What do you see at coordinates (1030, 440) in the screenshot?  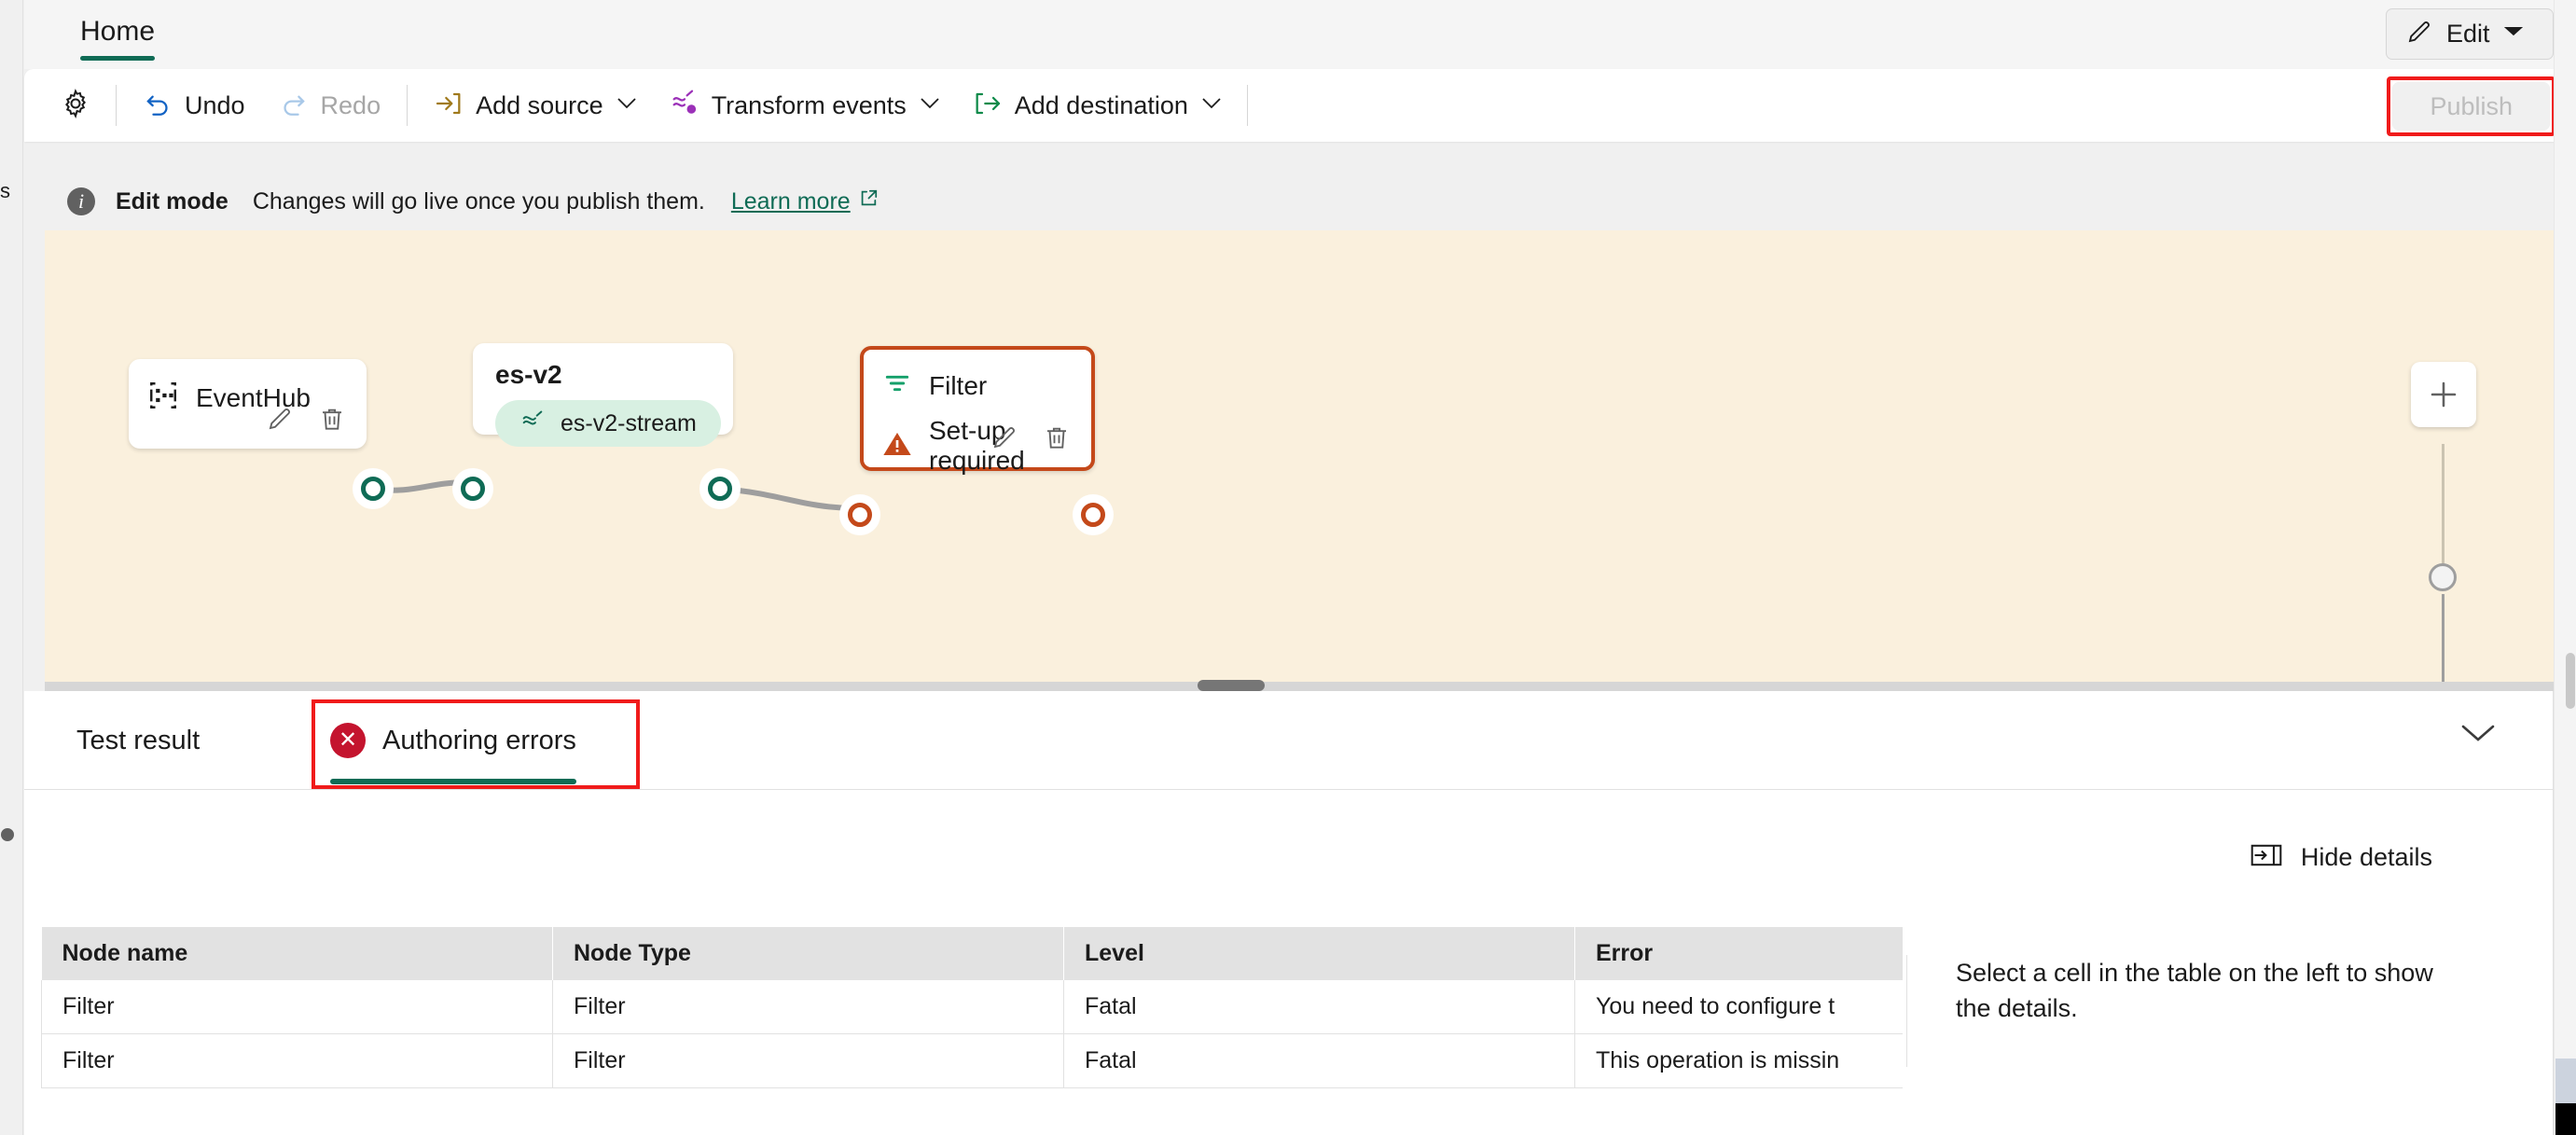 I see `canvas-node-filter-actions` at bounding box center [1030, 440].